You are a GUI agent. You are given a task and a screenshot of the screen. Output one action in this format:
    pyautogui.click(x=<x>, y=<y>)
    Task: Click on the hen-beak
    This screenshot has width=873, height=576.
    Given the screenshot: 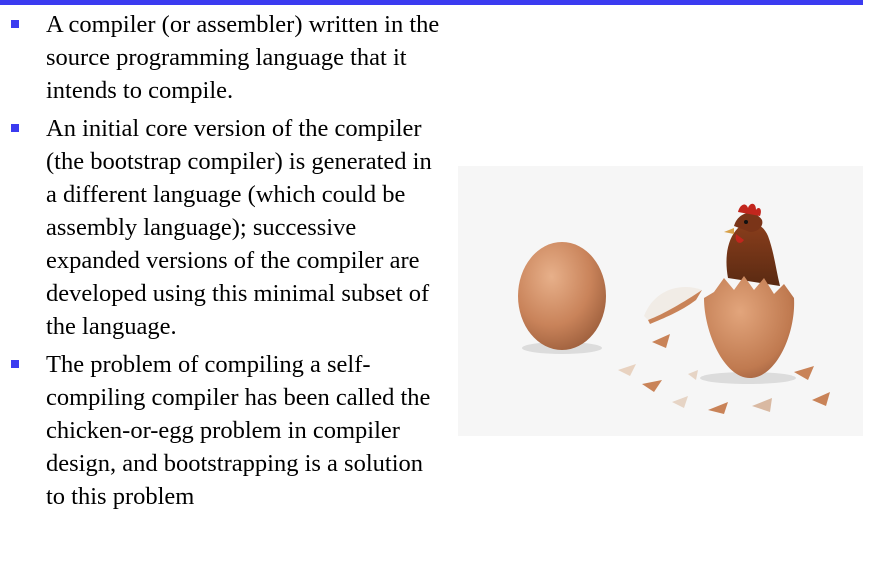 What is the action you would take?
    pyautogui.click(x=729, y=231)
    